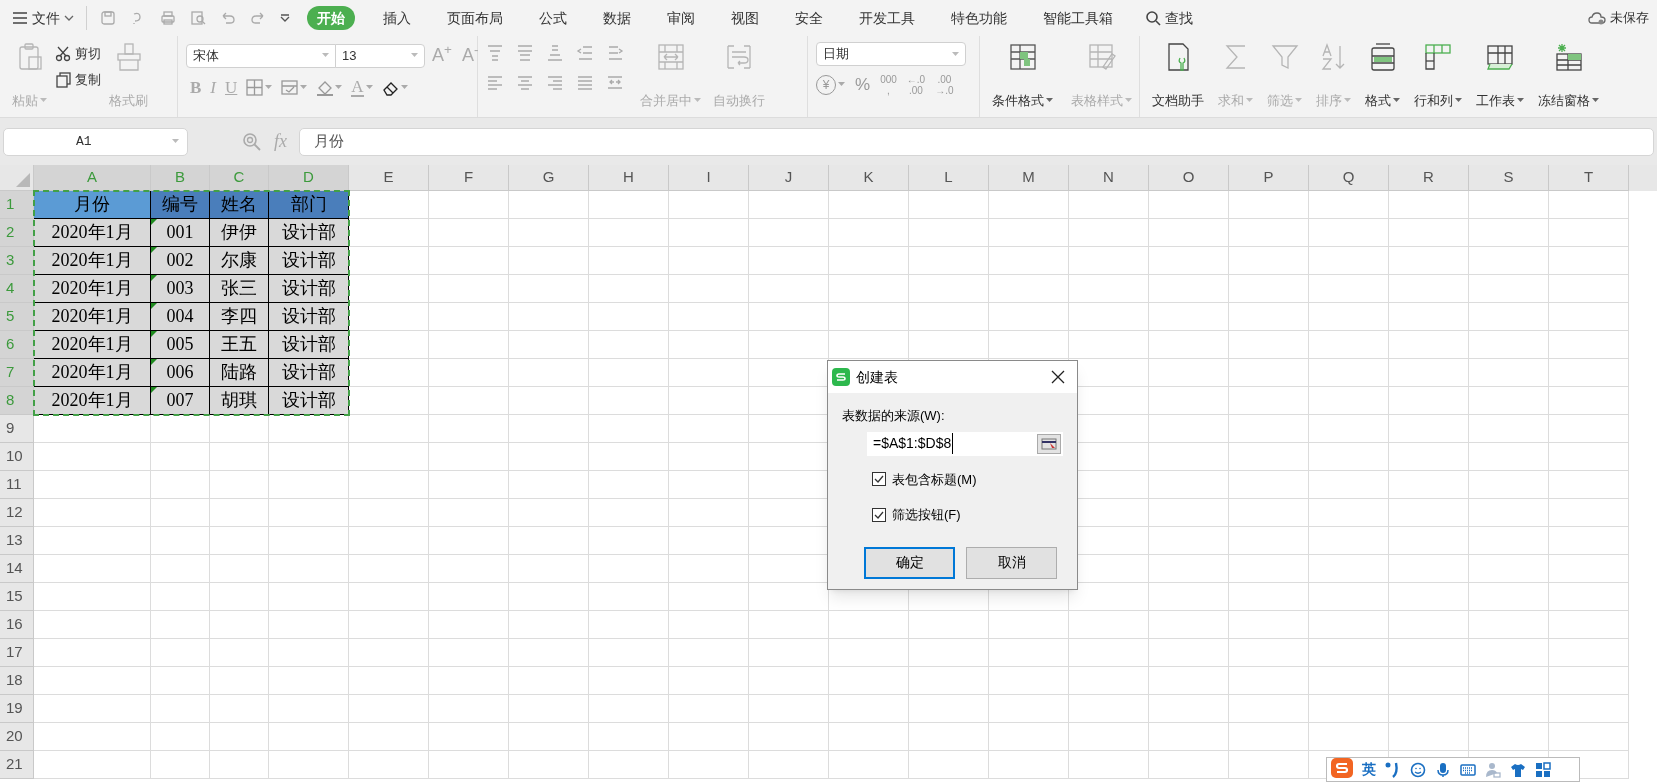 The width and height of the screenshot is (1657, 782). What do you see at coordinates (469, 178) in the screenshot?
I see `column-header: F` at bounding box center [469, 178].